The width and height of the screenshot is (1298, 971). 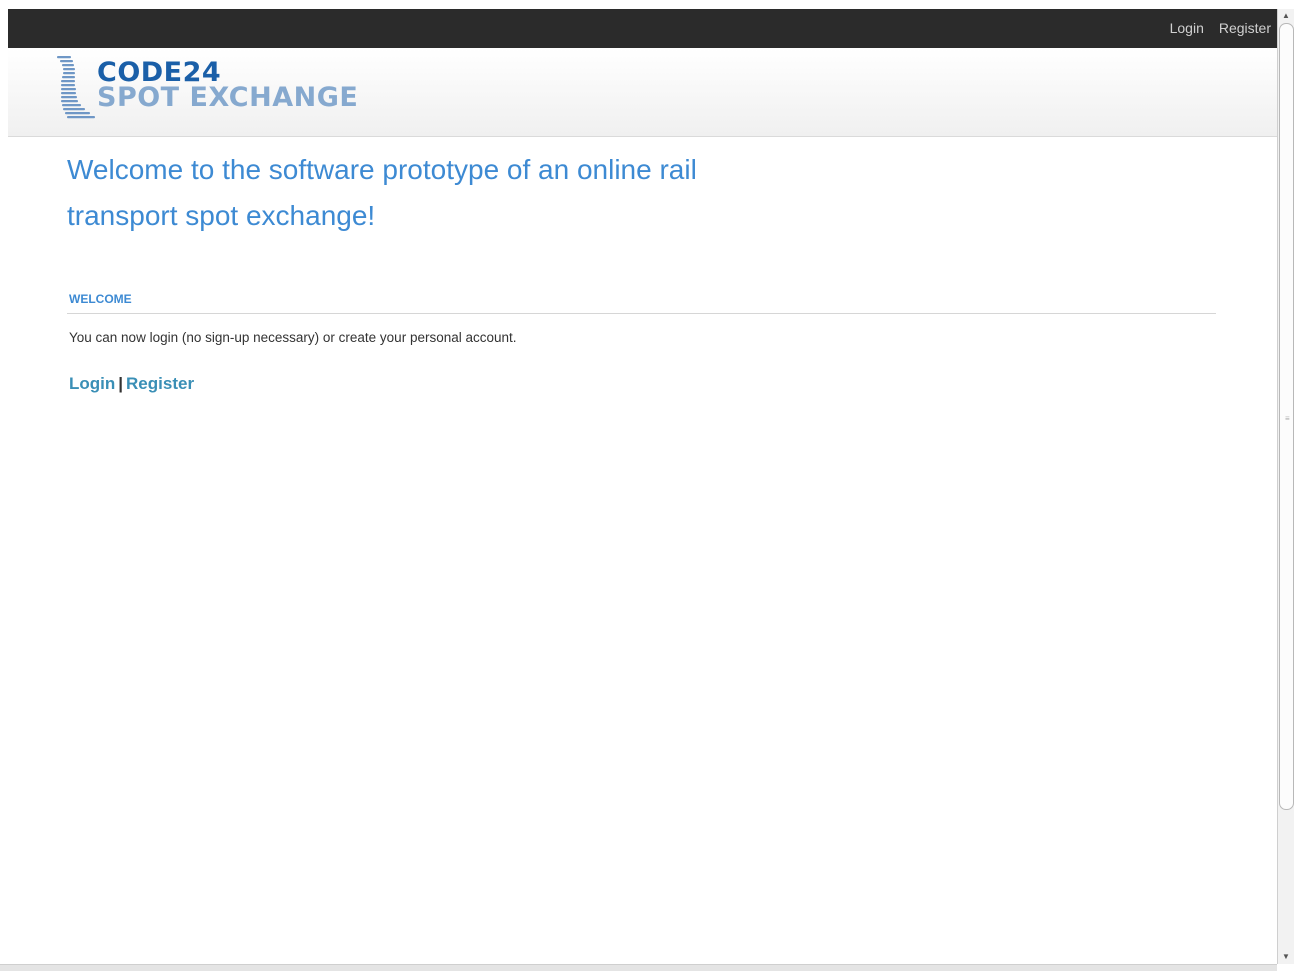 I want to click on register-link: Register, so click(x=160, y=383).